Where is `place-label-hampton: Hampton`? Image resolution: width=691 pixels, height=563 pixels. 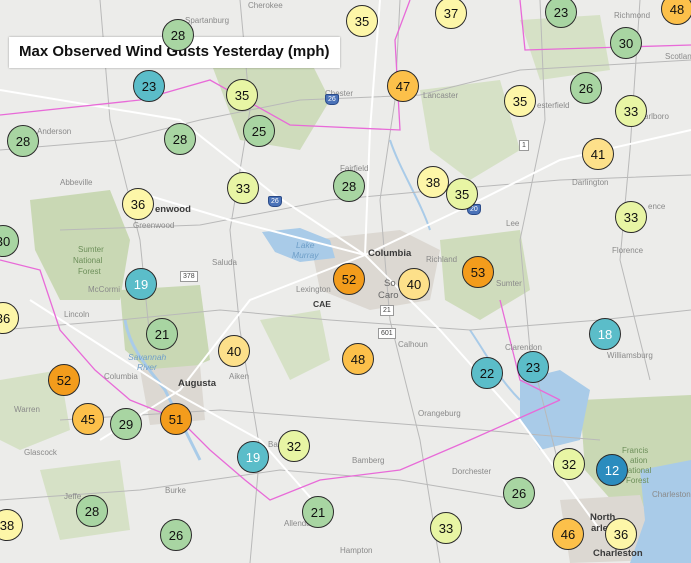 place-label-hampton: Hampton is located at coordinates (356, 550).